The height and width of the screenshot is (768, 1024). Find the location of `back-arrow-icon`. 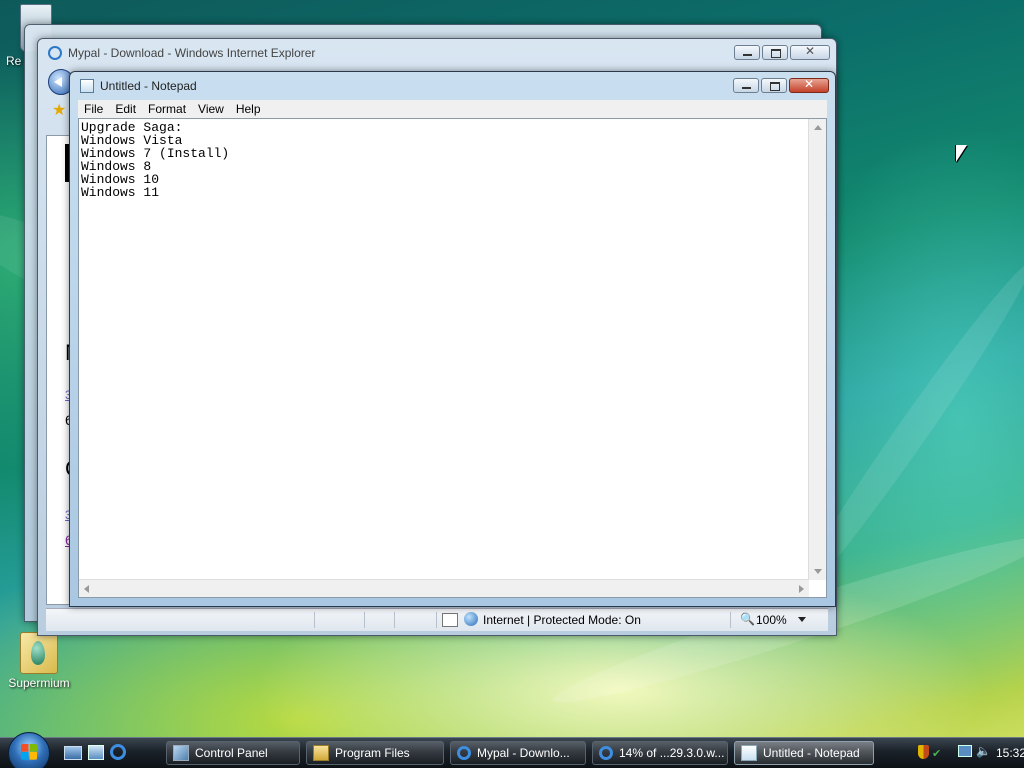

back-arrow-icon is located at coordinates (58, 82).